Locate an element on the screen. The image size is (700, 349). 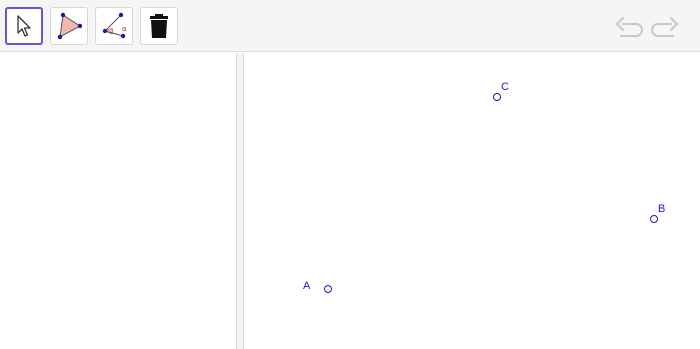
redo-button is located at coordinates (665, 27).